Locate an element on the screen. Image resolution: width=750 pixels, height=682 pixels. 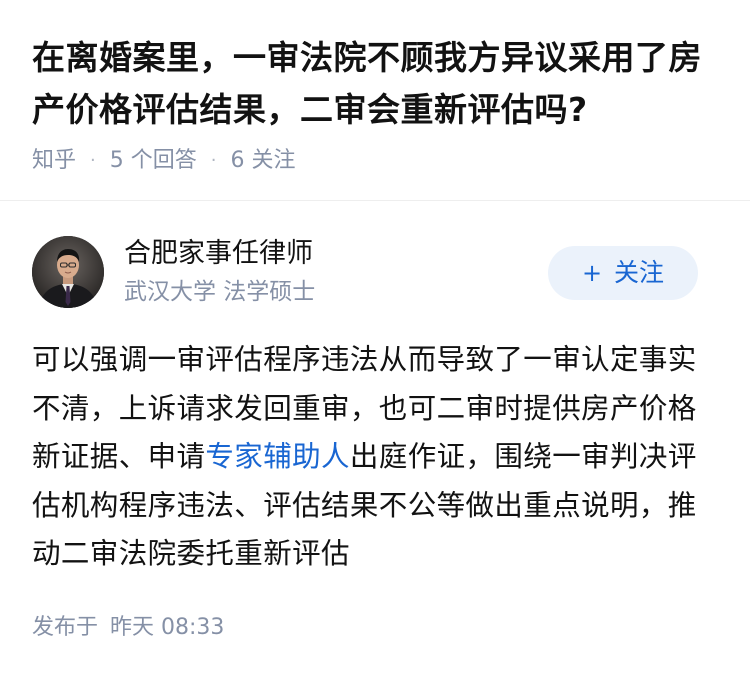
follow-button: + 关注 is located at coordinates (623, 273).